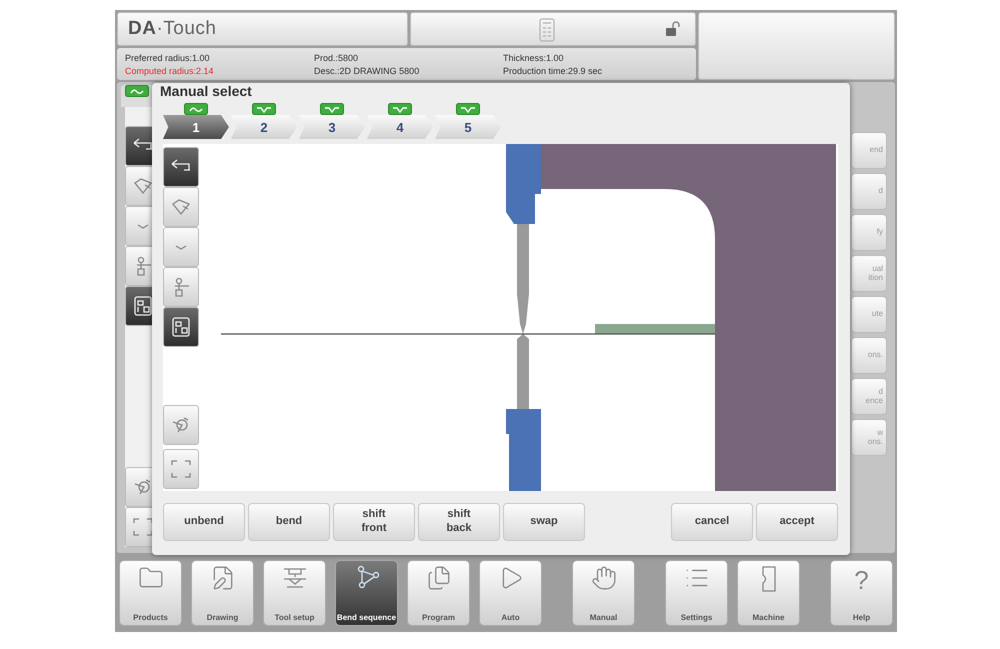 This screenshot has width=1000, height=649. What do you see at coordinates (544, 522) in the screenshot?
I see `action-button: swap` at bounding box center [544, 522].